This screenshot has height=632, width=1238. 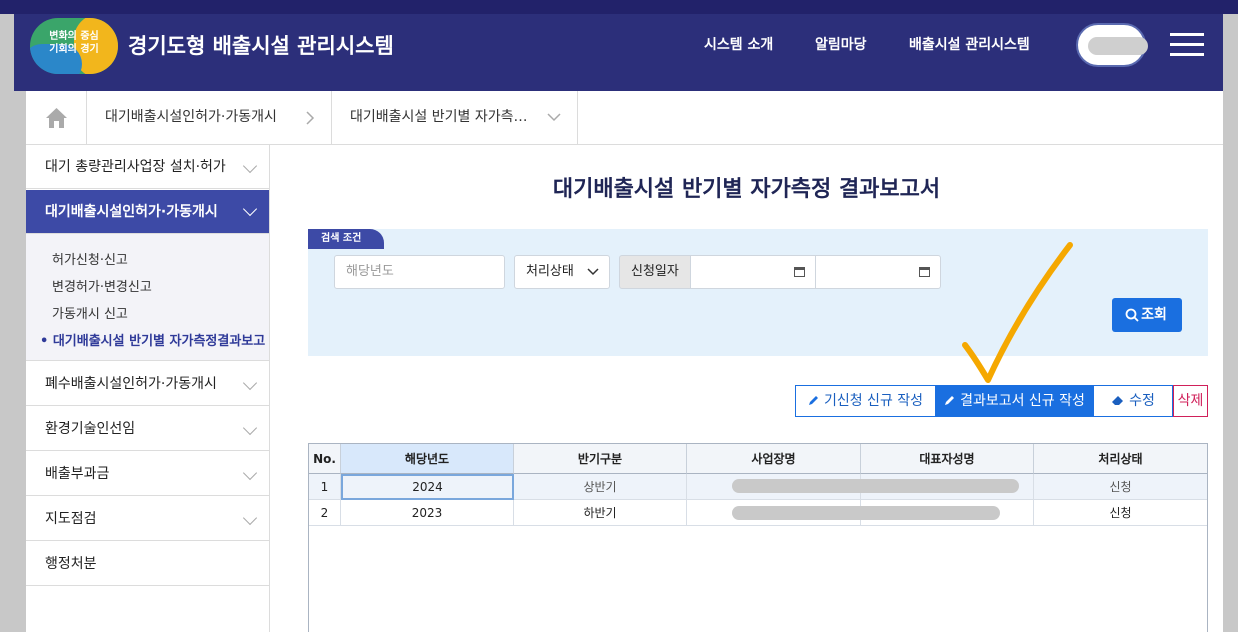 I want to click on submenu-item-permit-application: 허가신청·신고, so click(x=90, y=258).